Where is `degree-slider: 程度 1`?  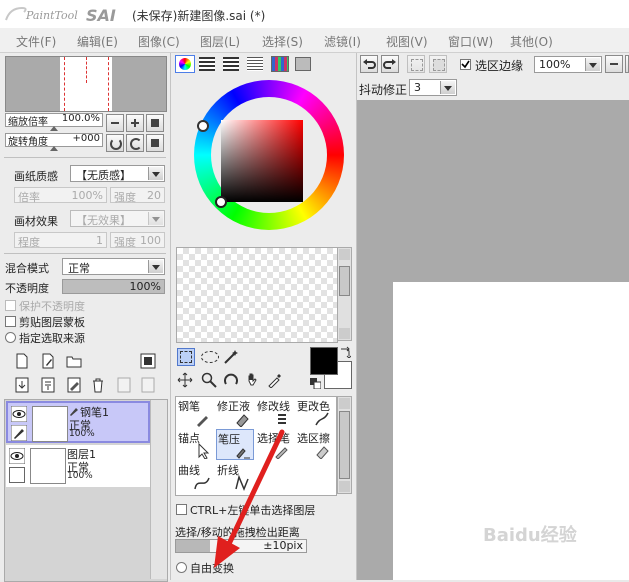
degree-slider: 程度 1 is located at coordinates (60, 240).